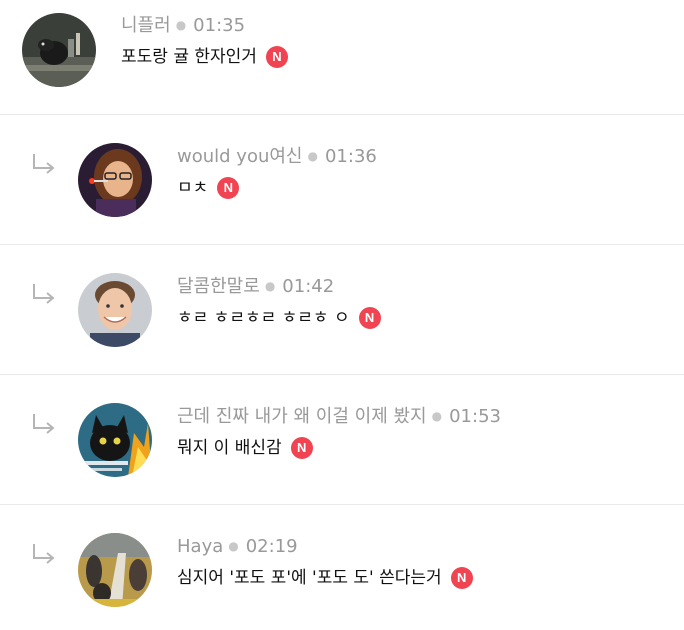  What do you see at coordinates (115, 570) in the screenshot?
I see `crowd-photo-avatar` at bounding box center [115, 570].